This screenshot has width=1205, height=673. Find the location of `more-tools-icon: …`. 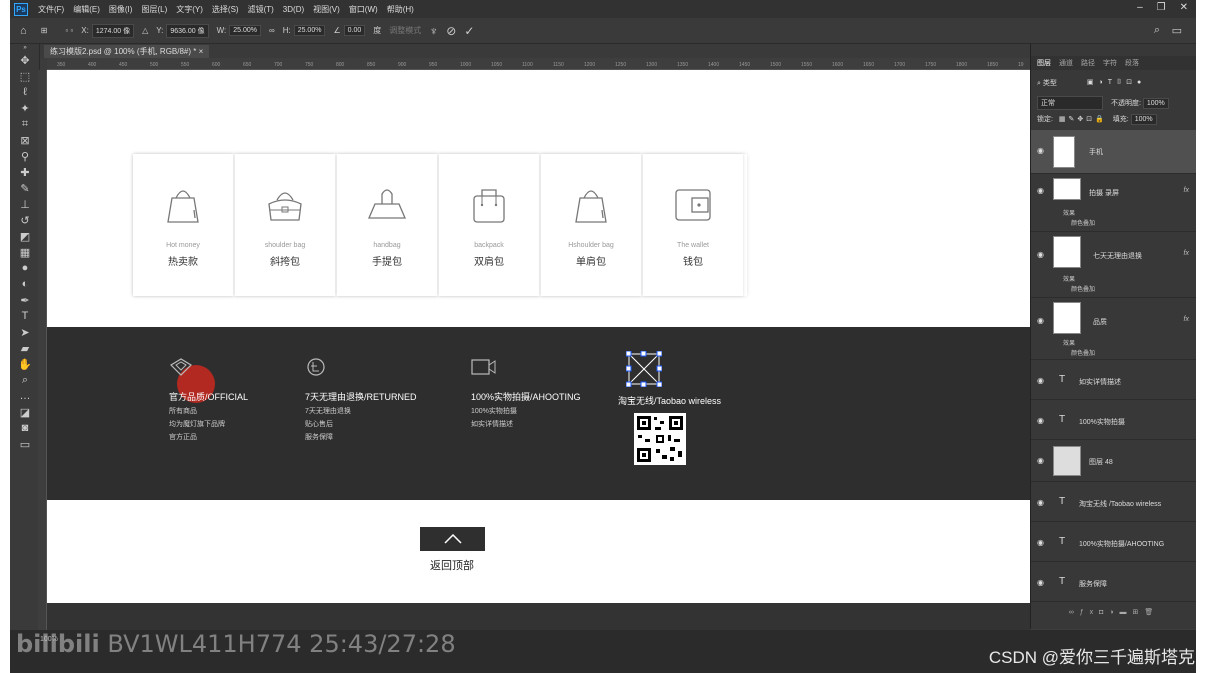

more-tools-icon: … is located at coordinates (25, 396).